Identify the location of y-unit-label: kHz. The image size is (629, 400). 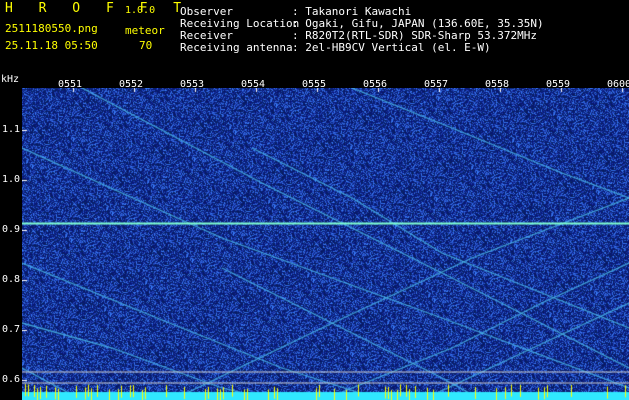
(10, 79).